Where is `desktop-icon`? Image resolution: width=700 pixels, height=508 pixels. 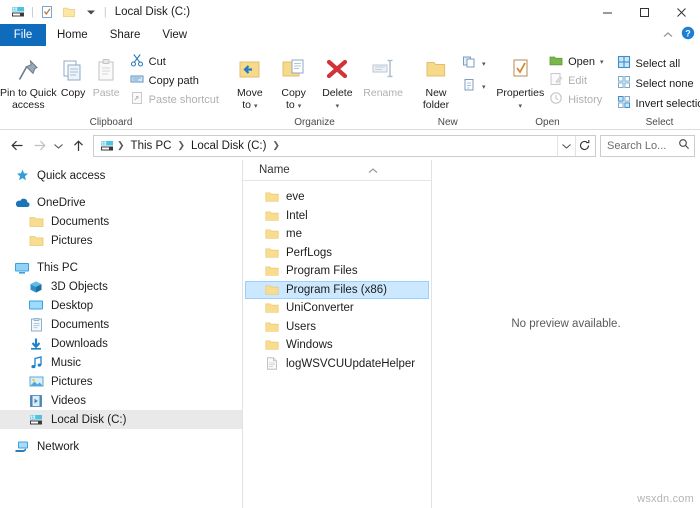
desktop-icon is located at coordinates (36, 306).